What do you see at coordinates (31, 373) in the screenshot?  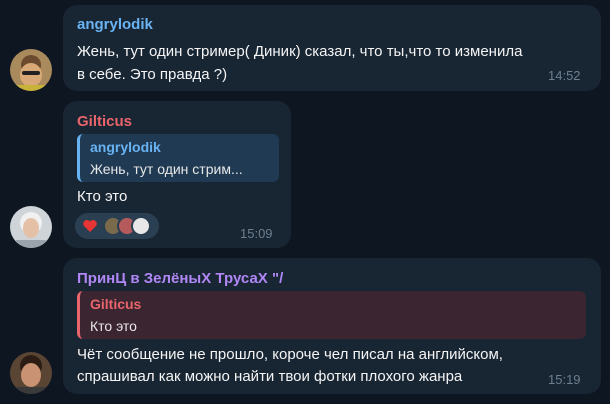 I see `avatar-prince` at bounding box center [31, 373].